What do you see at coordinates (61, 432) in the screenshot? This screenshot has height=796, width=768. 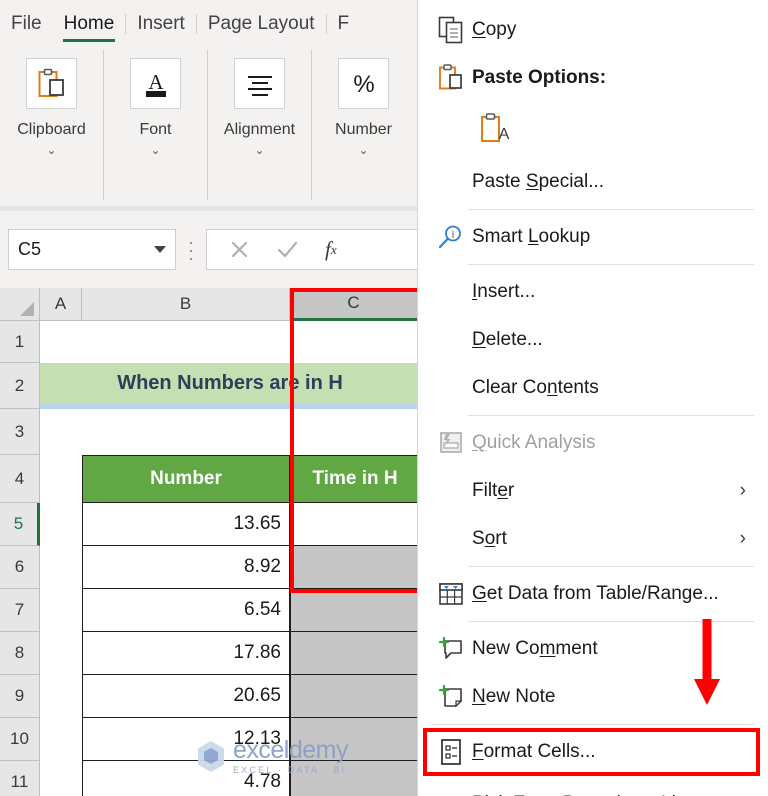 I see `cell-a3` at bounding box center [61, 432].